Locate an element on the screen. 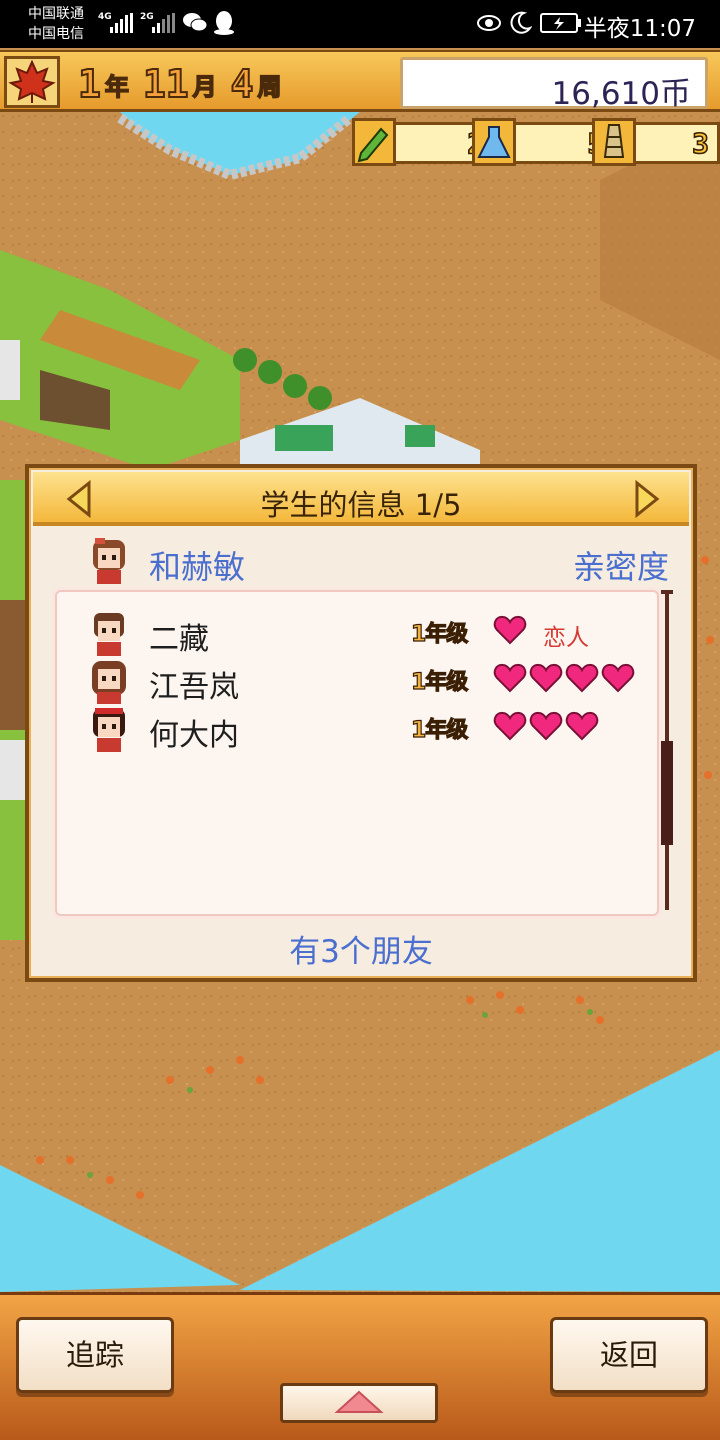 Image resolution: width=720 pixels, height=1440 pixels. money-display: 16,610币 is located at coordinates (554, 84).